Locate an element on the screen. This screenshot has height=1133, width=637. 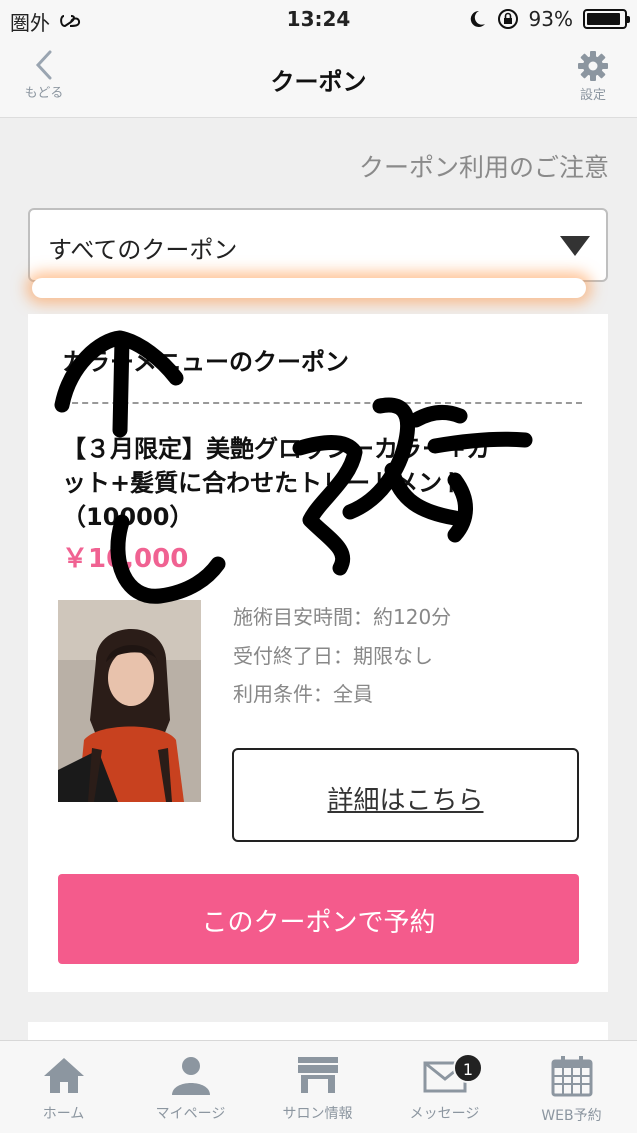
coupon-title-line: ット+髪質に合わせたトリートメント is located at coordinates (264, 483).